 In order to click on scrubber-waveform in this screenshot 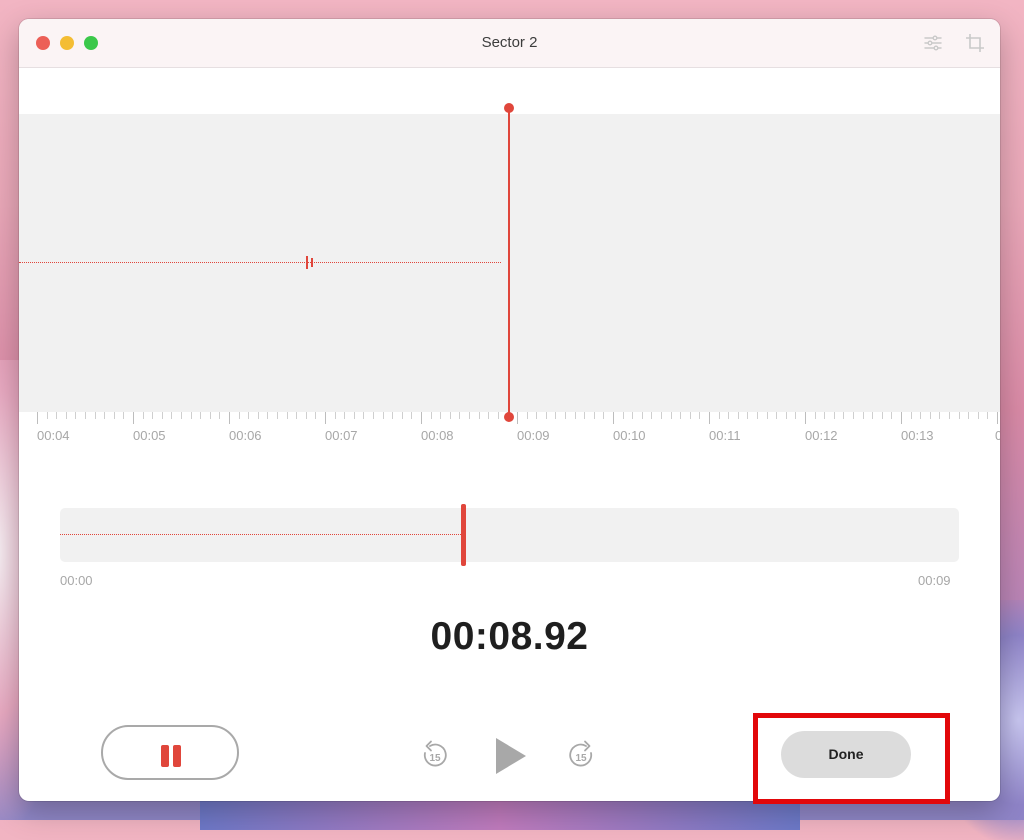, I will do `click(260, 534)`.